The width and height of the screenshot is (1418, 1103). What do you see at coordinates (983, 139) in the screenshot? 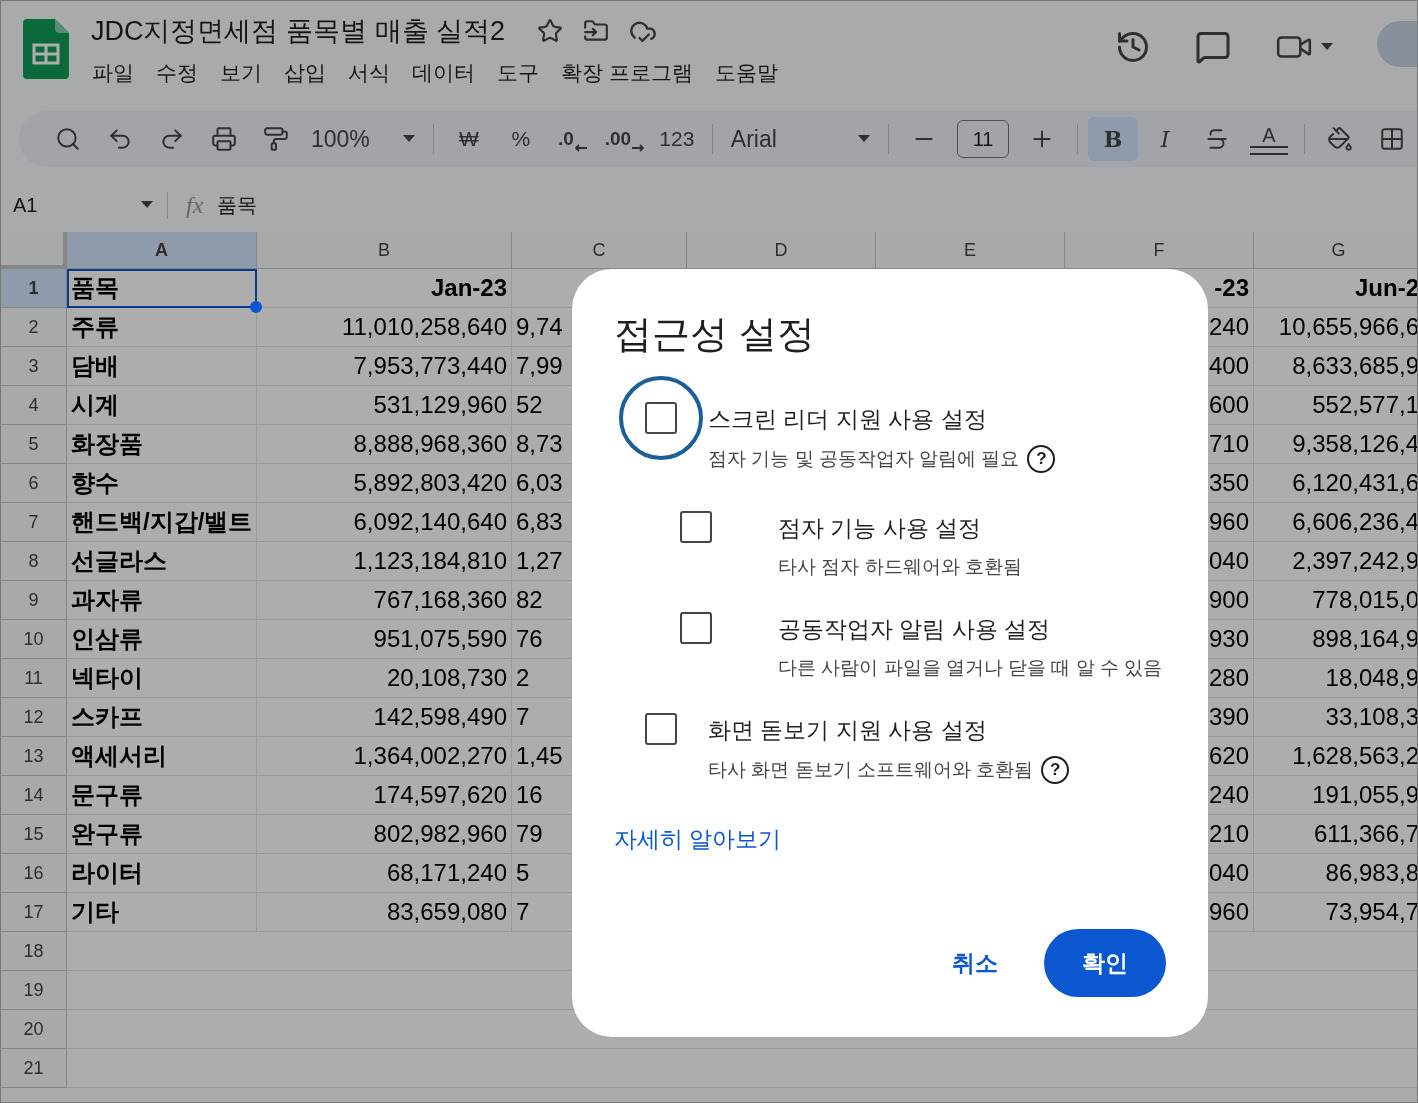
I see `font-size-field: 11` at bounding box center [983, 139].